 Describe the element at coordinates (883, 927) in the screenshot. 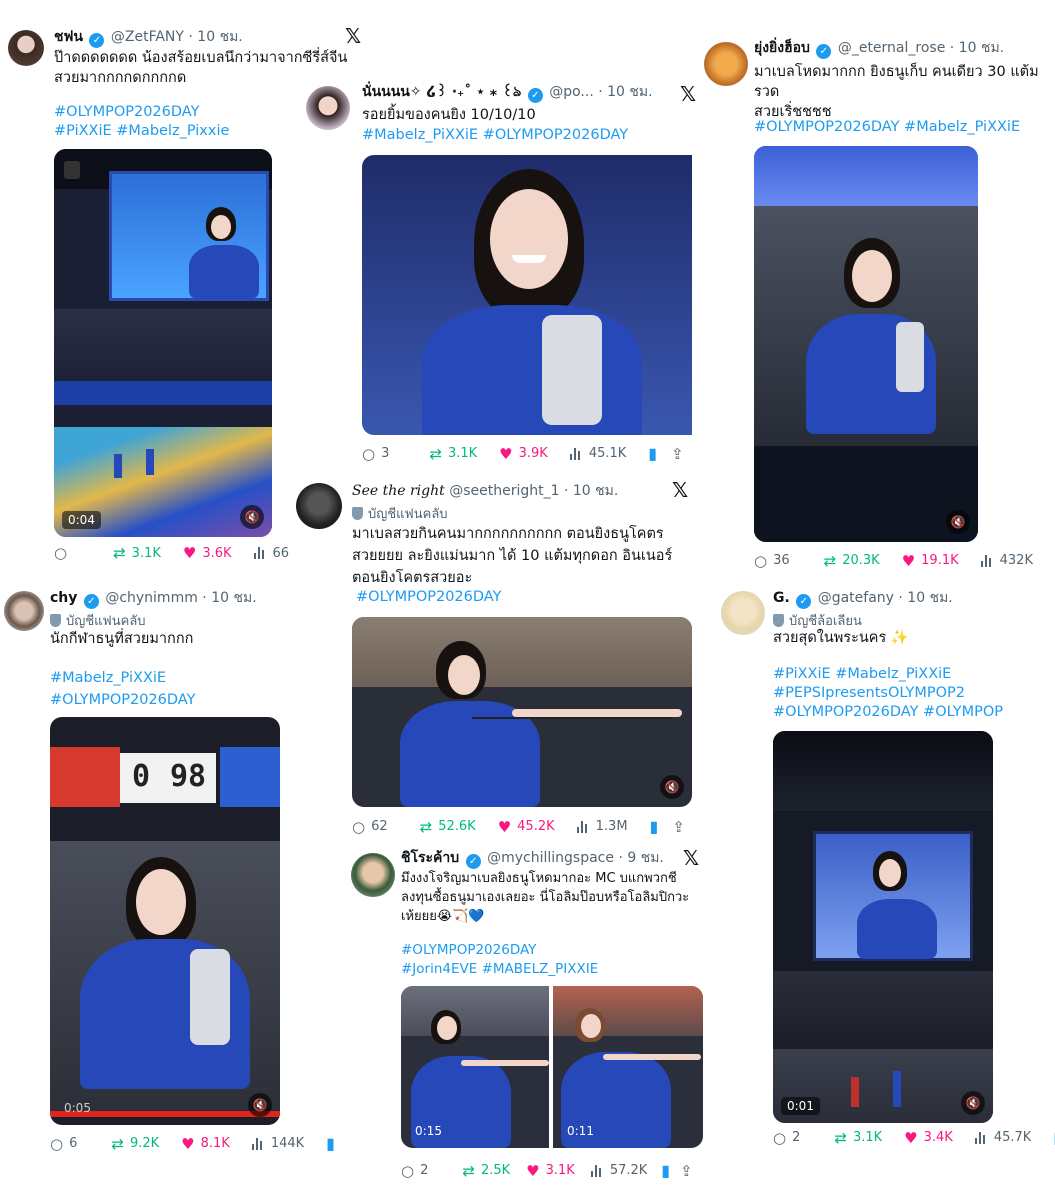

I see `video-player: 0:01 🔇` at that location.